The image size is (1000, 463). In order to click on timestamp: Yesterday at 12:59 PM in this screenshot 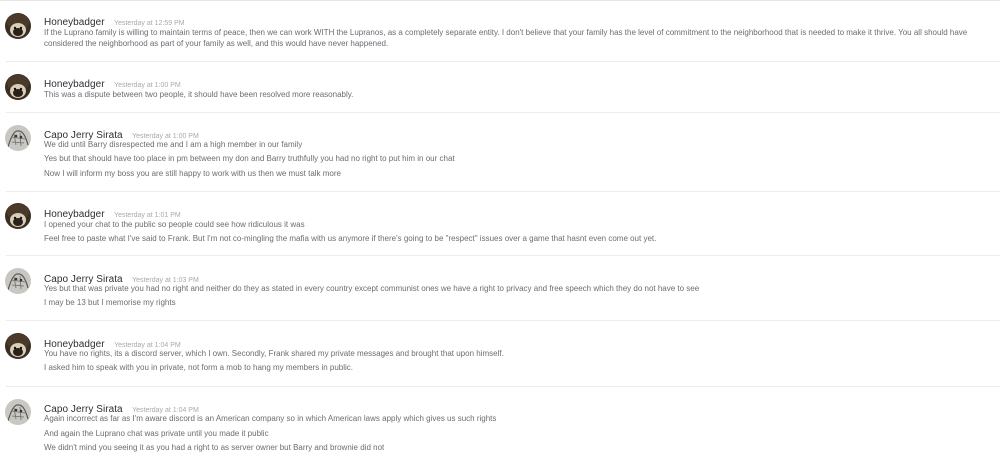, I will do `click(149, 23)`.